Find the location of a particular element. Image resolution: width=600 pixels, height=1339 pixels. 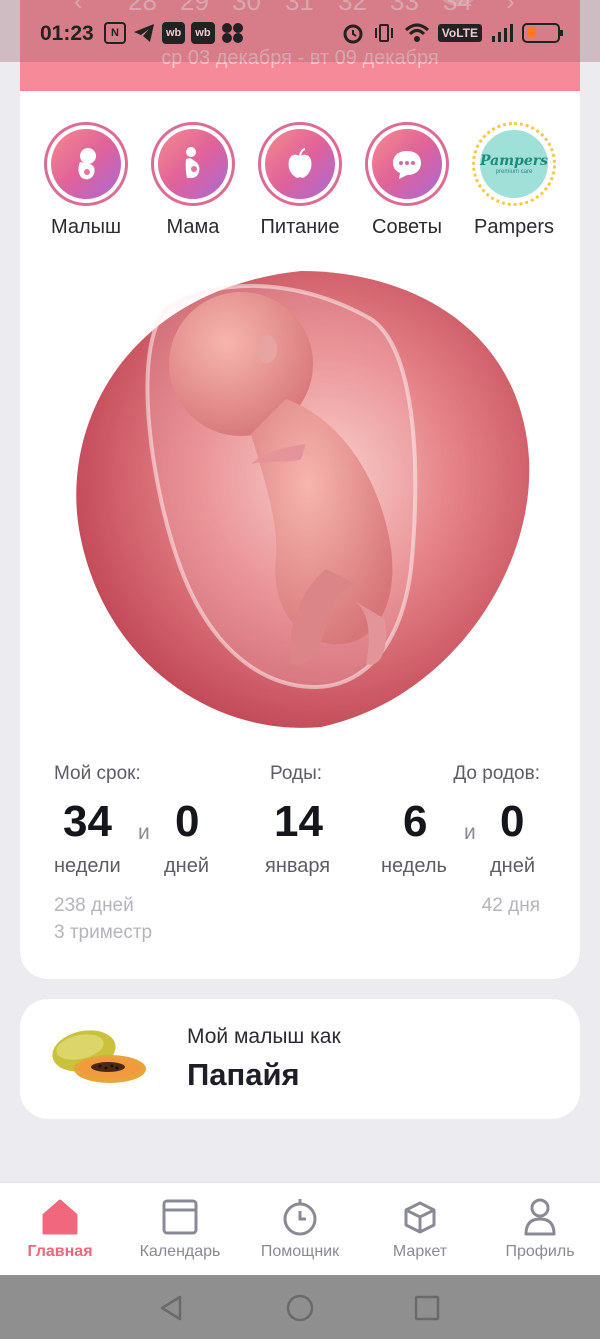

system-navigation-bar is located at coordinates (300, 1307).